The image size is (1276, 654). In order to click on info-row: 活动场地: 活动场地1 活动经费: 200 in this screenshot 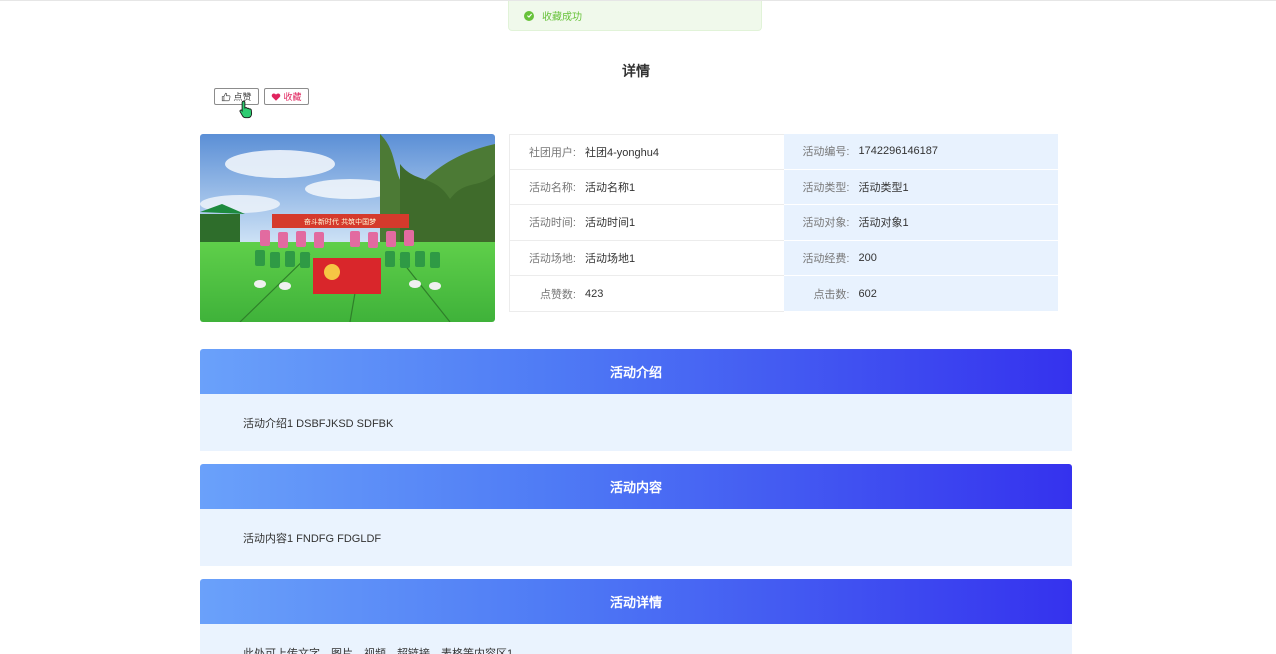, I will do `click(783, 258)`.